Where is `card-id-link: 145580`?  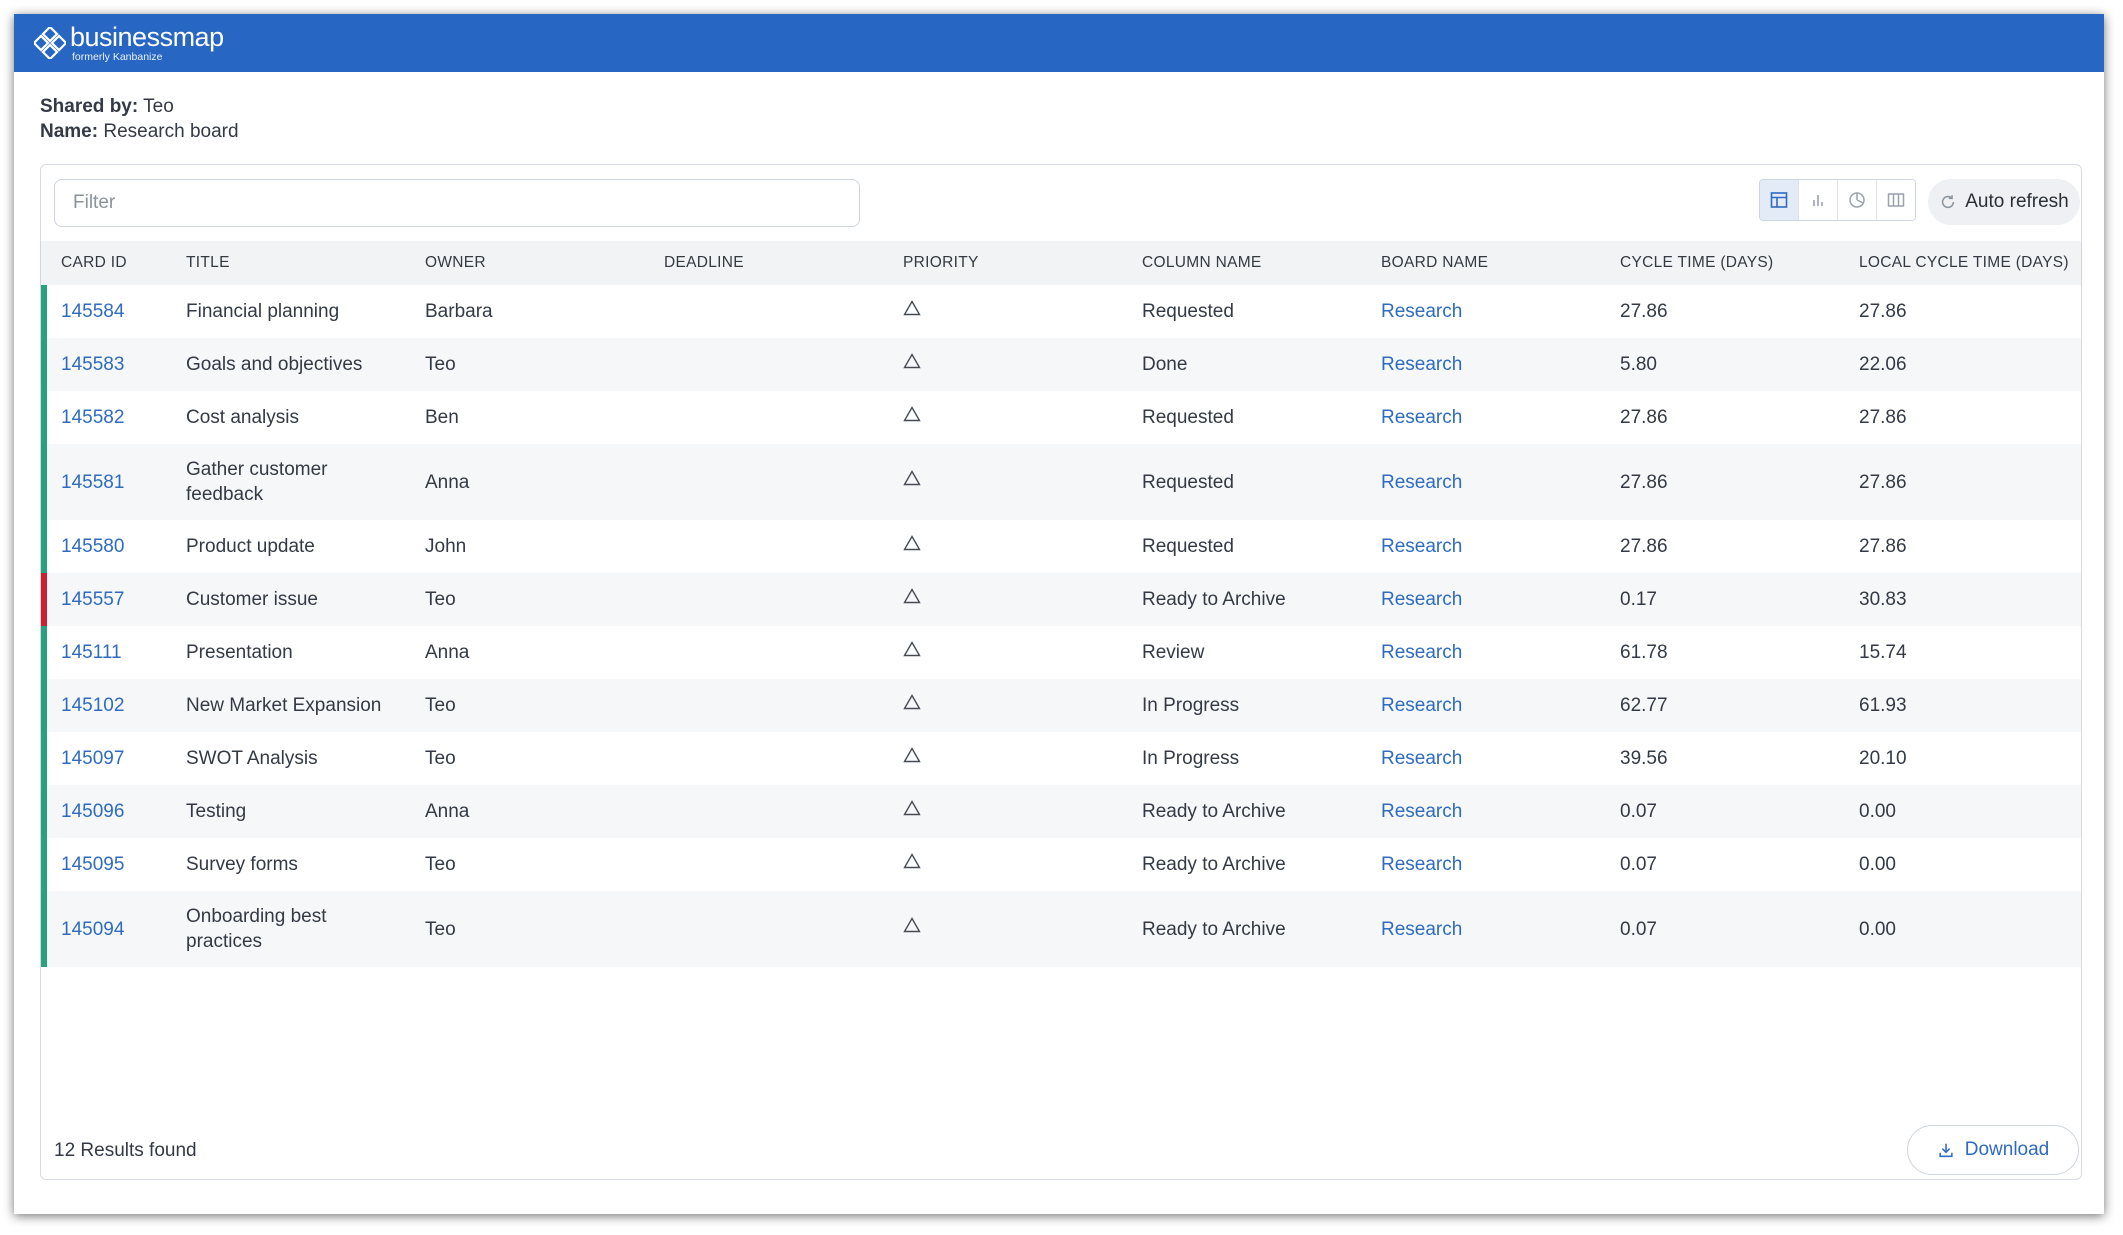 card-id-link: 145580 is located at coordinates (116, 546).